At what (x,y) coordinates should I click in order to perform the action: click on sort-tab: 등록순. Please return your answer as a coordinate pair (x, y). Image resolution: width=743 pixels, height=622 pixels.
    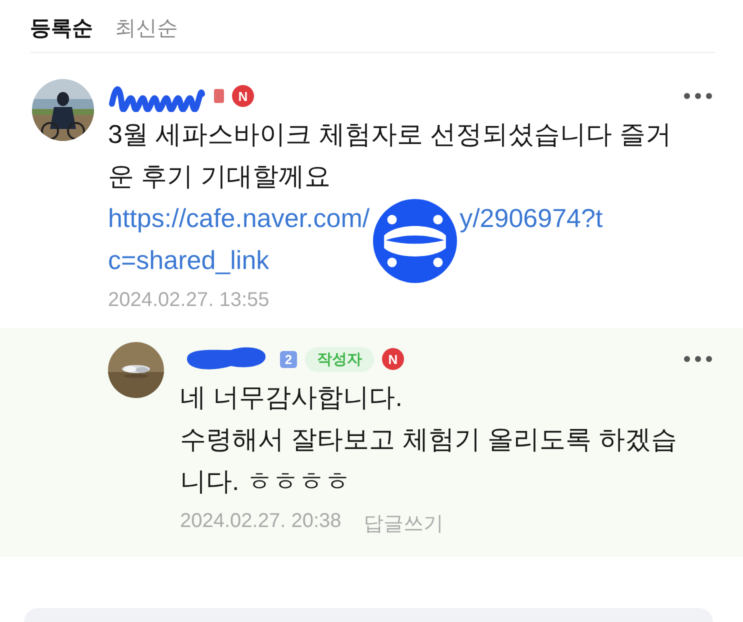
    Looking at the image, I should click on (61, 28).